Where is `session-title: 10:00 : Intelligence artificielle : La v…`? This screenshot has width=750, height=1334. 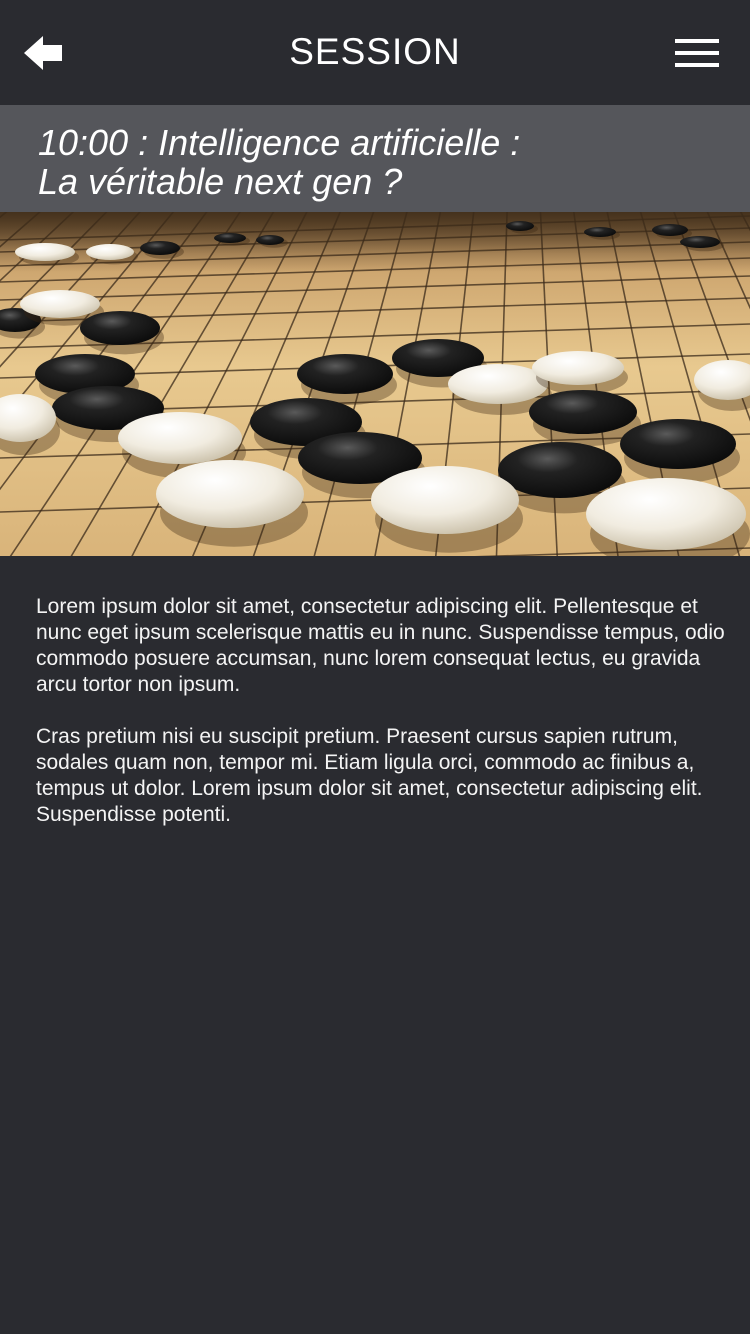
session-title: 10:00 : Intelligence artificielle : La v… is located at coordinates (378, 162).